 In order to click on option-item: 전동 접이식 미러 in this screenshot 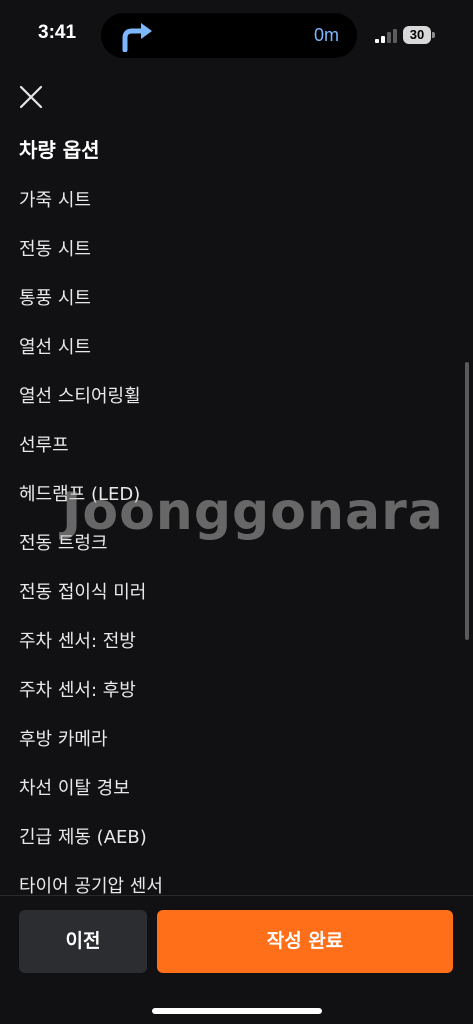, I will do `click(234, 592)`.